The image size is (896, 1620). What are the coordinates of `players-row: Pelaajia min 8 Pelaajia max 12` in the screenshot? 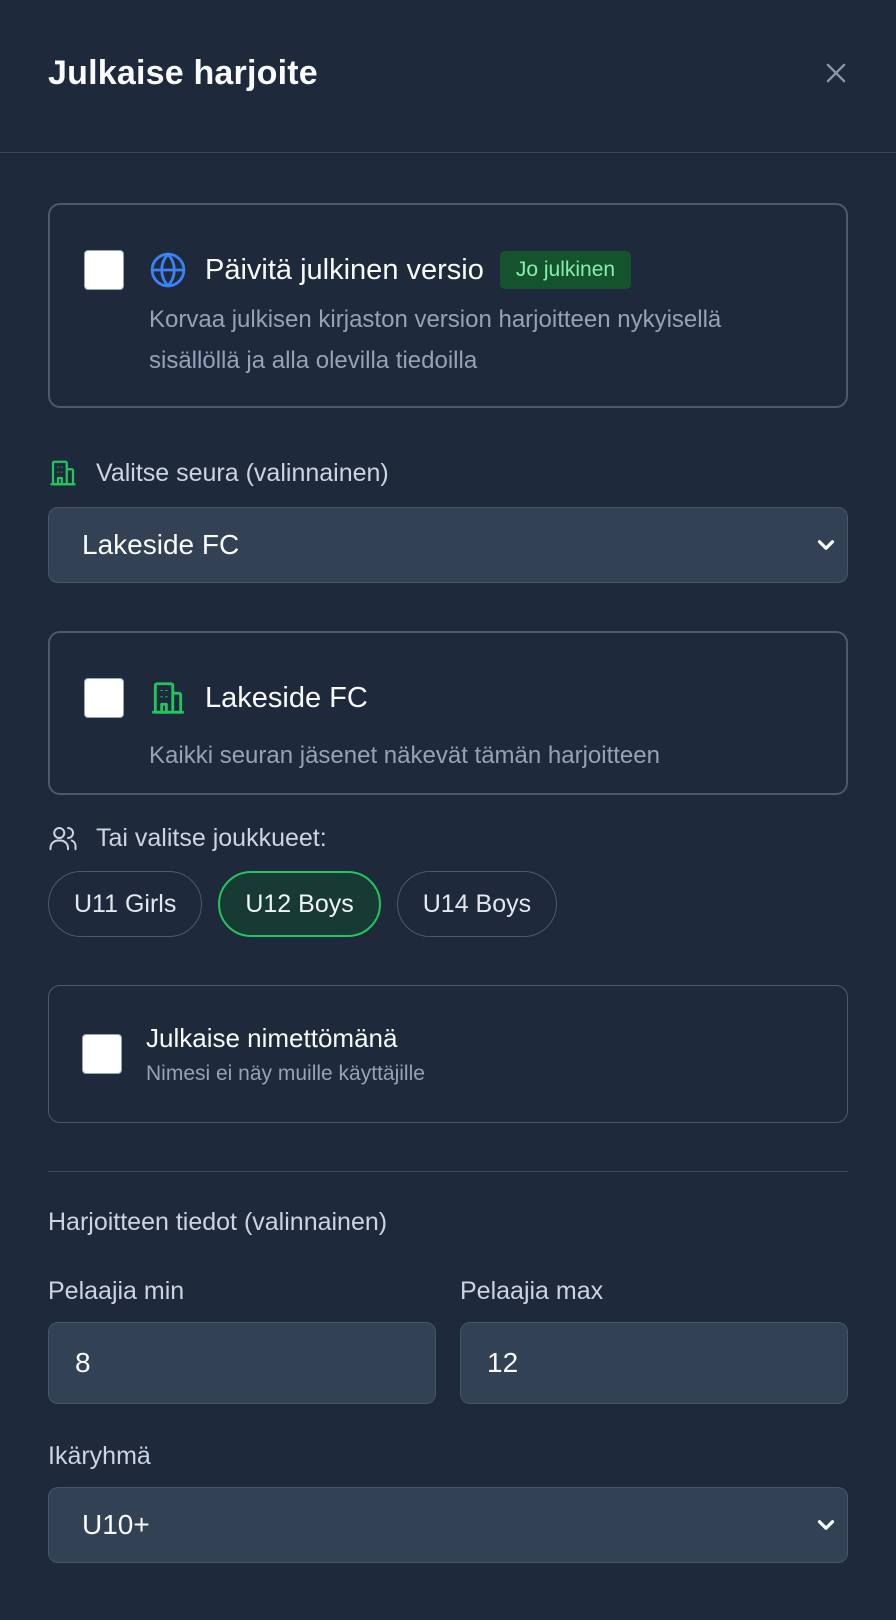 It's located at (448, 1340).